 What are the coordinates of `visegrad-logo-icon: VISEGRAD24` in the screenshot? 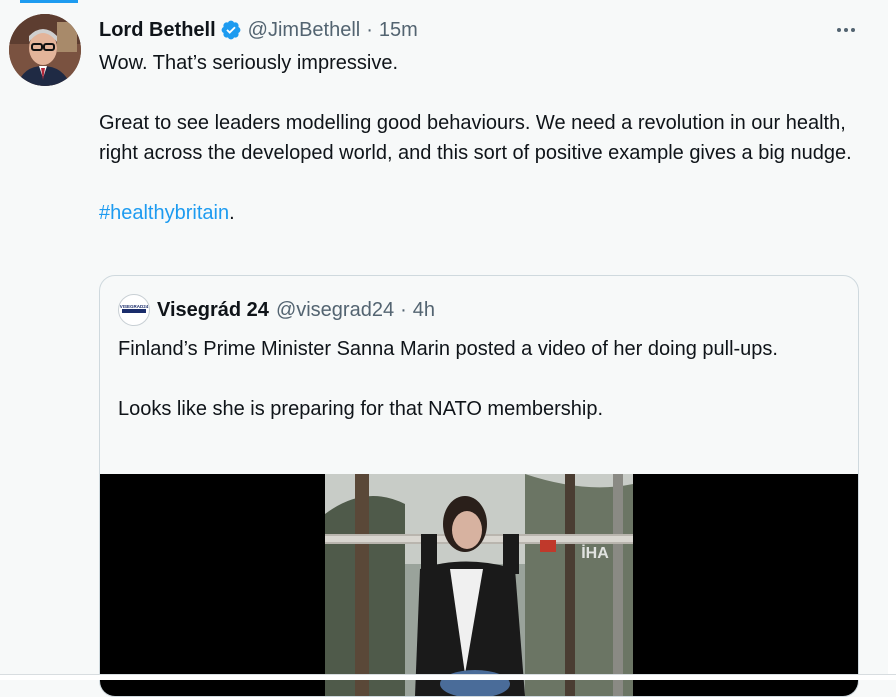 It's located at (134, 308).